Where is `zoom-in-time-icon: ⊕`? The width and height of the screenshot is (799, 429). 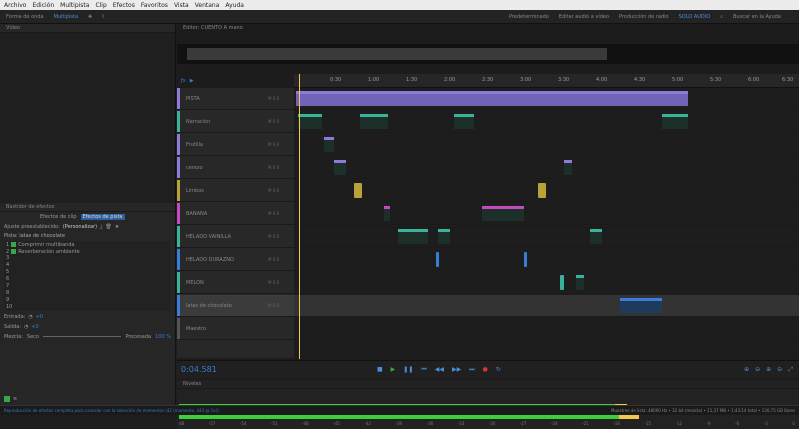 zoom-in-time-icon: ⊕ is located at coordinates (768, 370).